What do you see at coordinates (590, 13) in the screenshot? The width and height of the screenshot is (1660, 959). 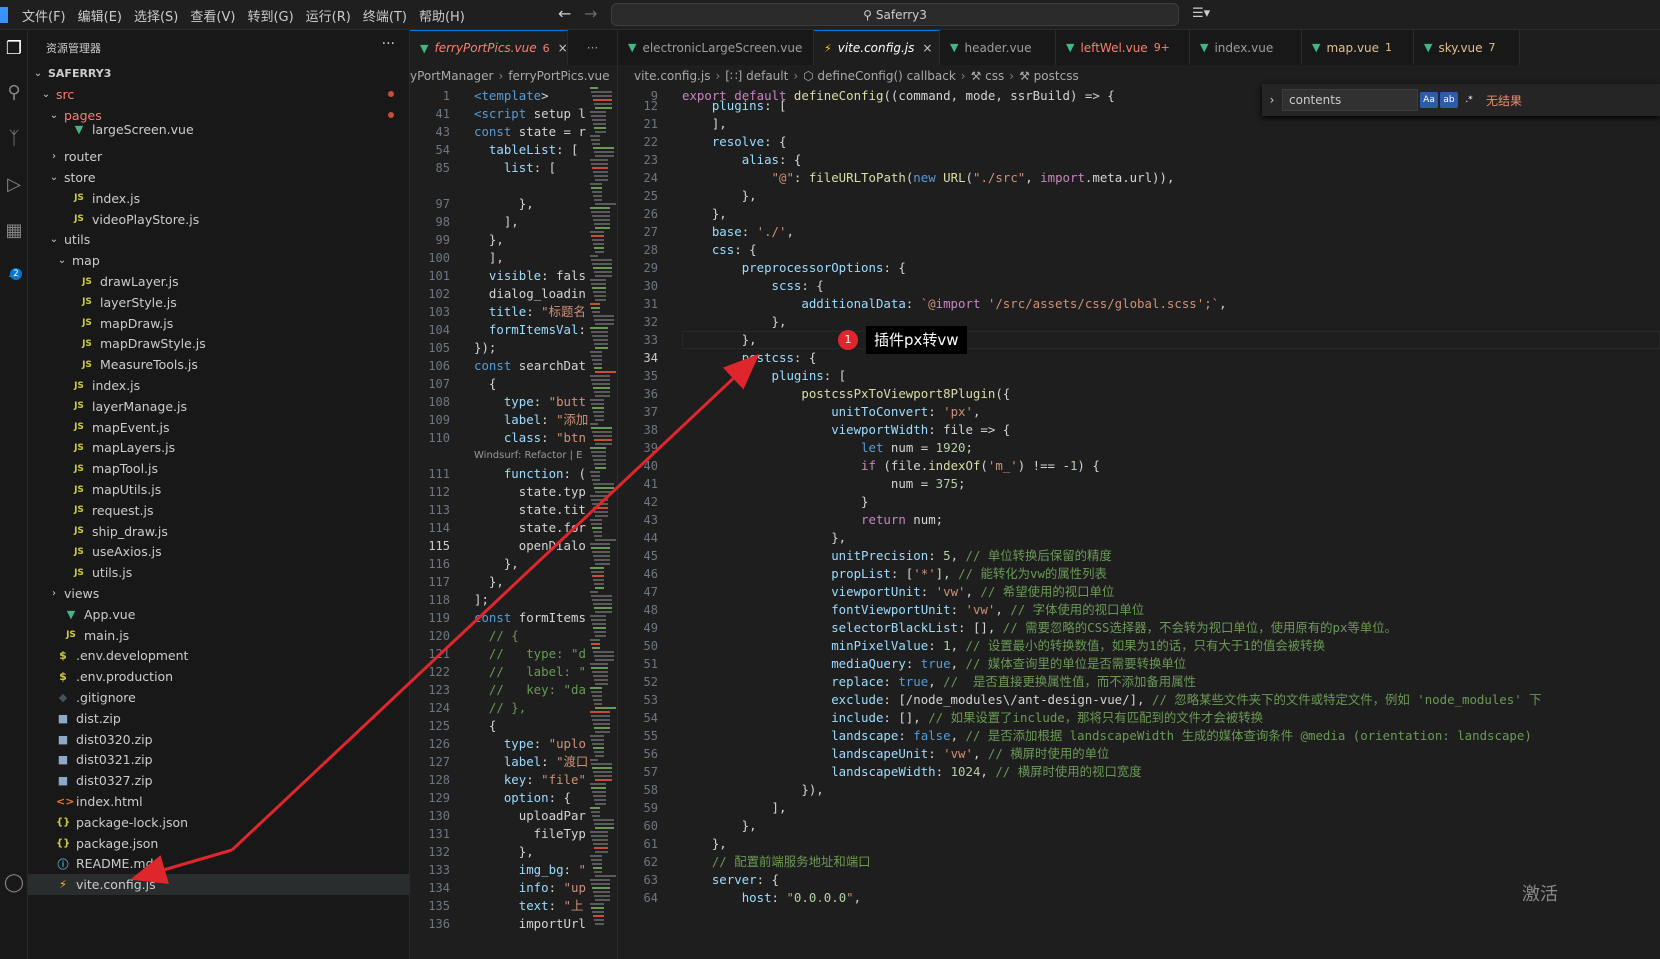 I see `forward-arrow-icon: →` at bounding box center [590, 13].